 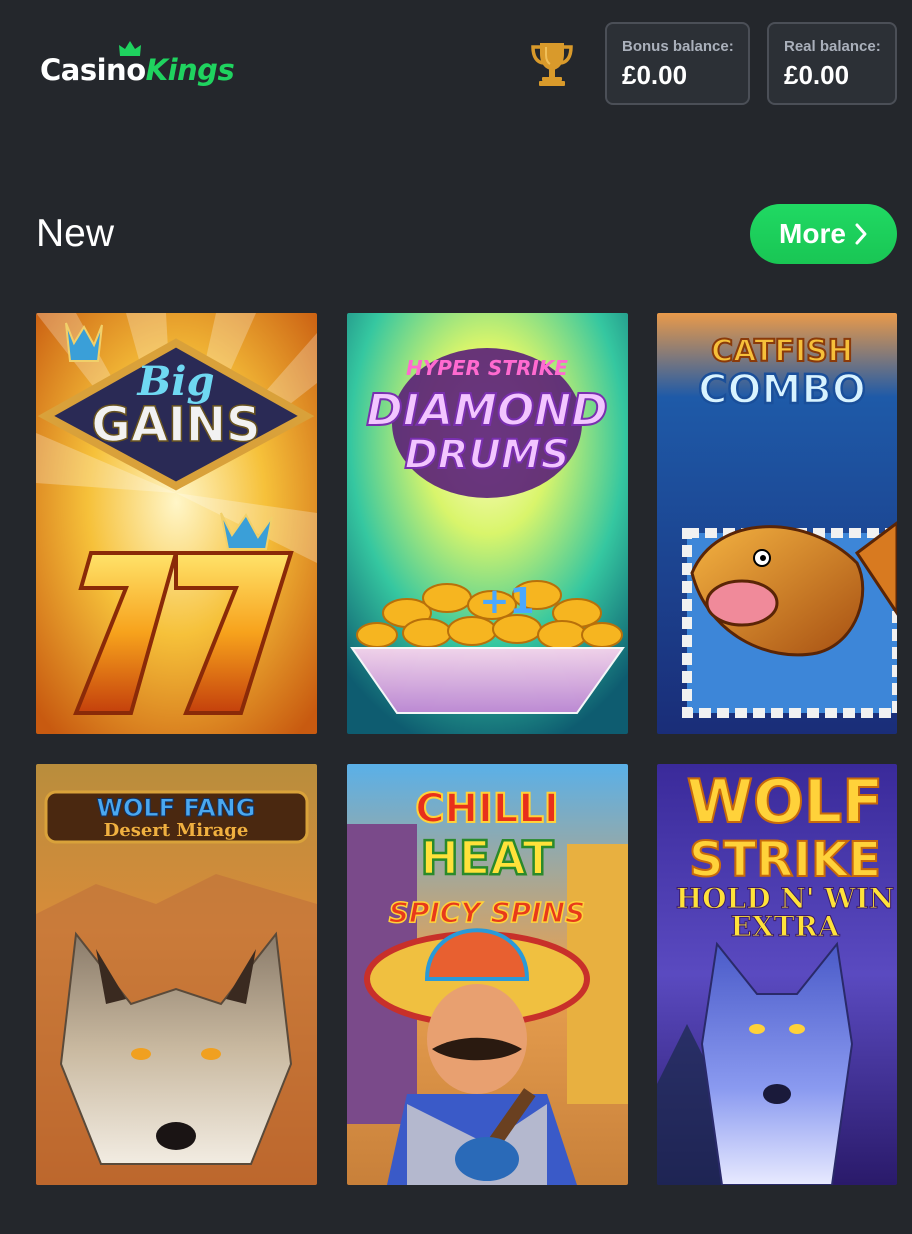 What do you see at coordinates (785, 802) in the screenshot?
I see `wolf-strike-line1: WOLF` at bounding box center [785, 802].